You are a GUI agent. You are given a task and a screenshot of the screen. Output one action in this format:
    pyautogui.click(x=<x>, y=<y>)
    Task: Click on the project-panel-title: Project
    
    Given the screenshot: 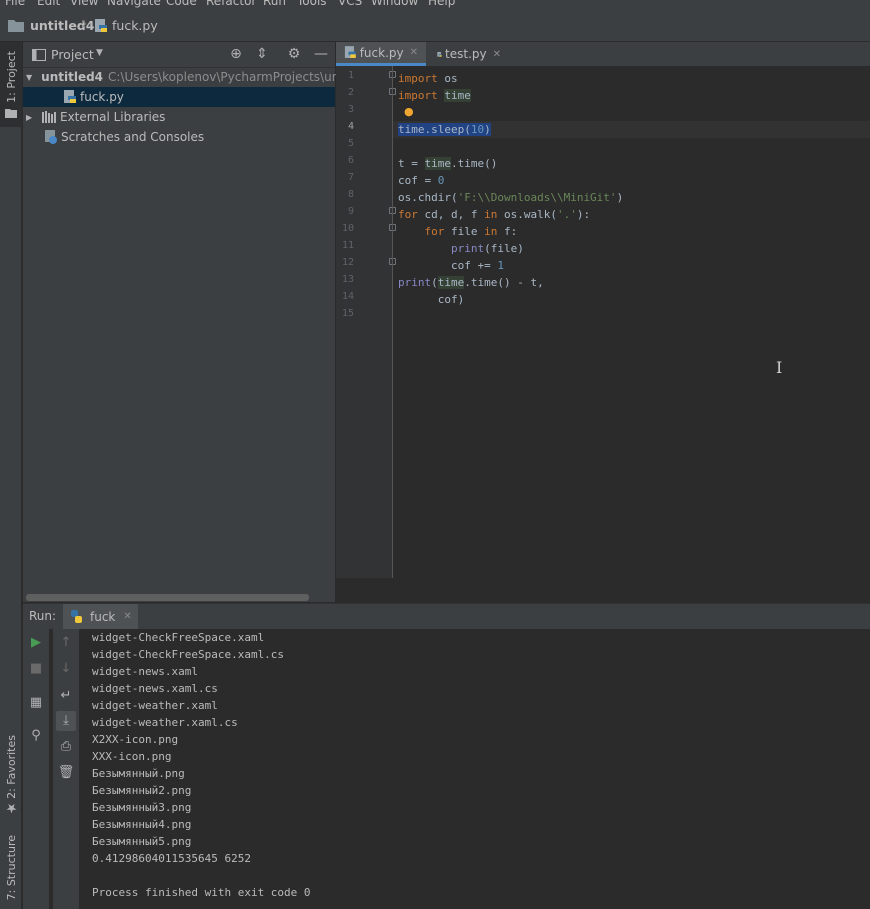 What is the action you would take?
    pyautogui.click(x=72, y=54)
    